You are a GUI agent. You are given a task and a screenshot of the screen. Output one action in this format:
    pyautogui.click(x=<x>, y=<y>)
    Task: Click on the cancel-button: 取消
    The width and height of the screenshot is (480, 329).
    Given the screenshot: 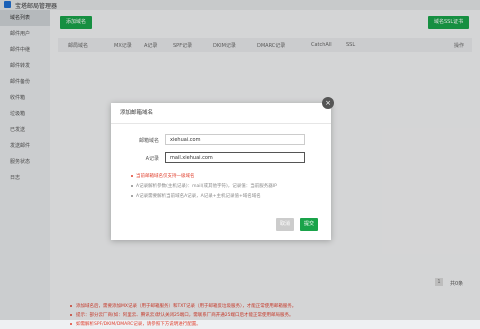 What is the action you would take?
    pyautogui.click(x=285, y=224)
    